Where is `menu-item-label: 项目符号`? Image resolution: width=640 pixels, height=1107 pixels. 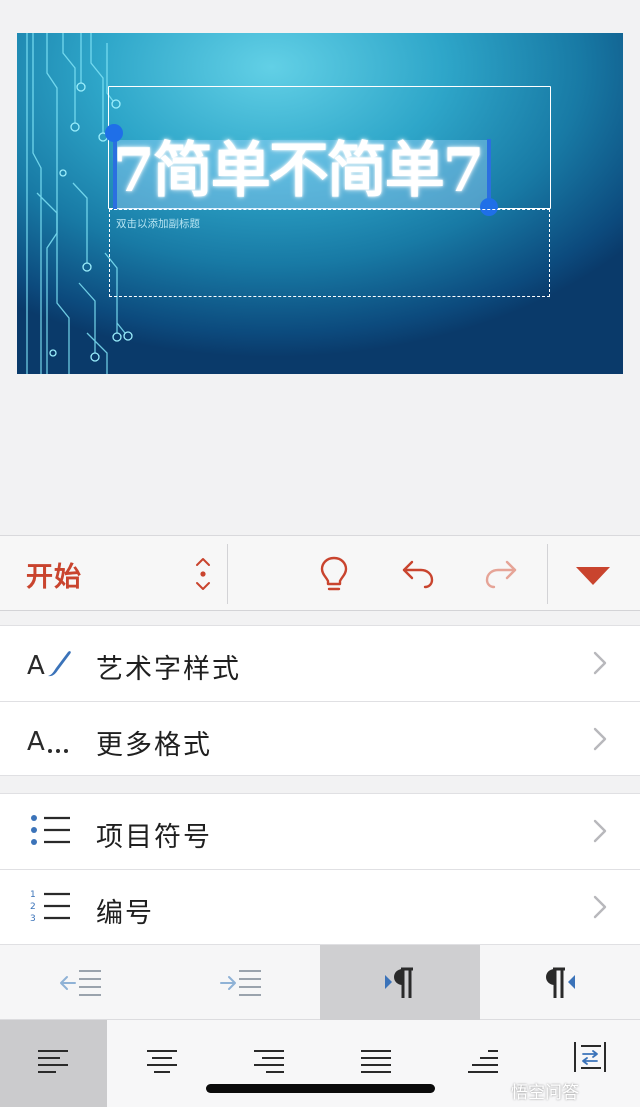 menu-item-label: 项目符号 is located at coordinates (154, 837).